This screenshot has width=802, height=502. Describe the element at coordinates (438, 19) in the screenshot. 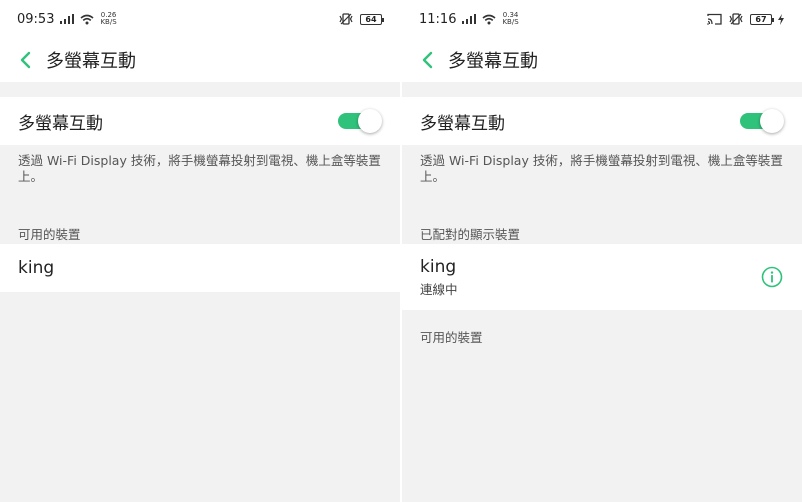

I see `status-time: 11:16` at that location.